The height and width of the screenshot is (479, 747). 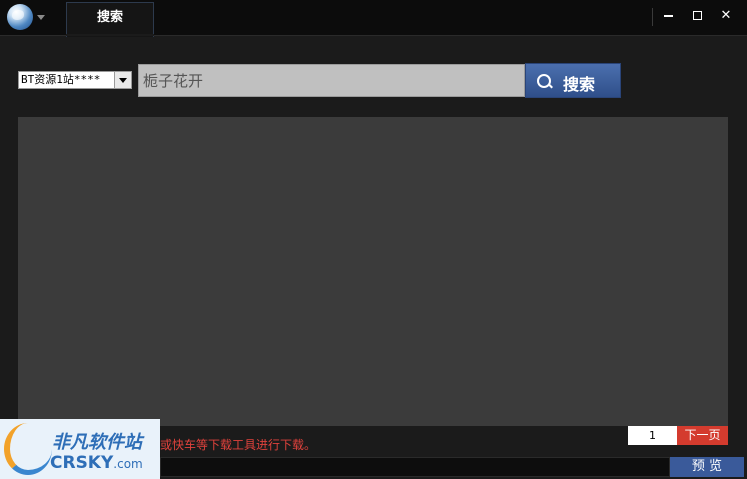 I want to click on preview-button: 预 览, so click(x=707, y=467).